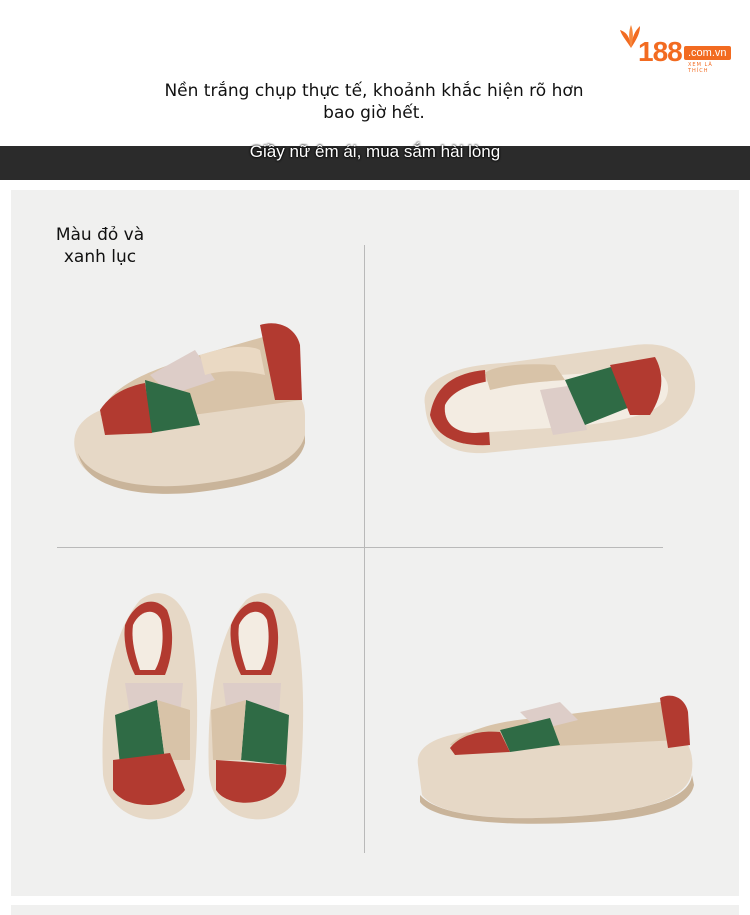 The image size is (750, 915). I want to click on logo-domain: .com.vn, so click(707, 53).